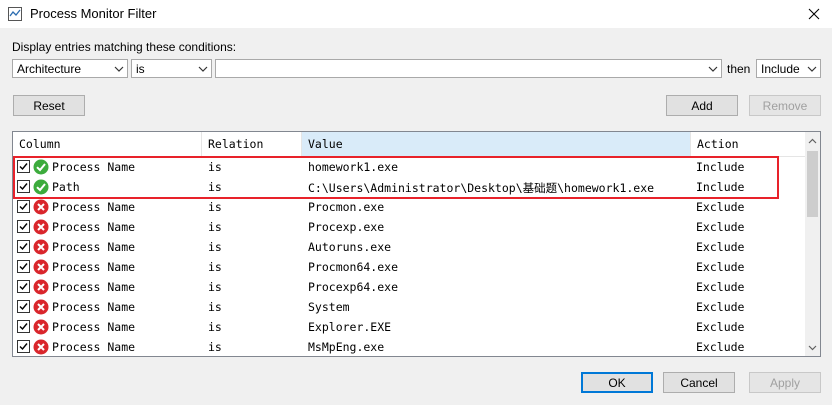 The width and height of the screenshot is (832, 405). Describe the element at coordinates (350, 247) in the screenshot. I see `cell-value: Autoruns.exe` at that location.